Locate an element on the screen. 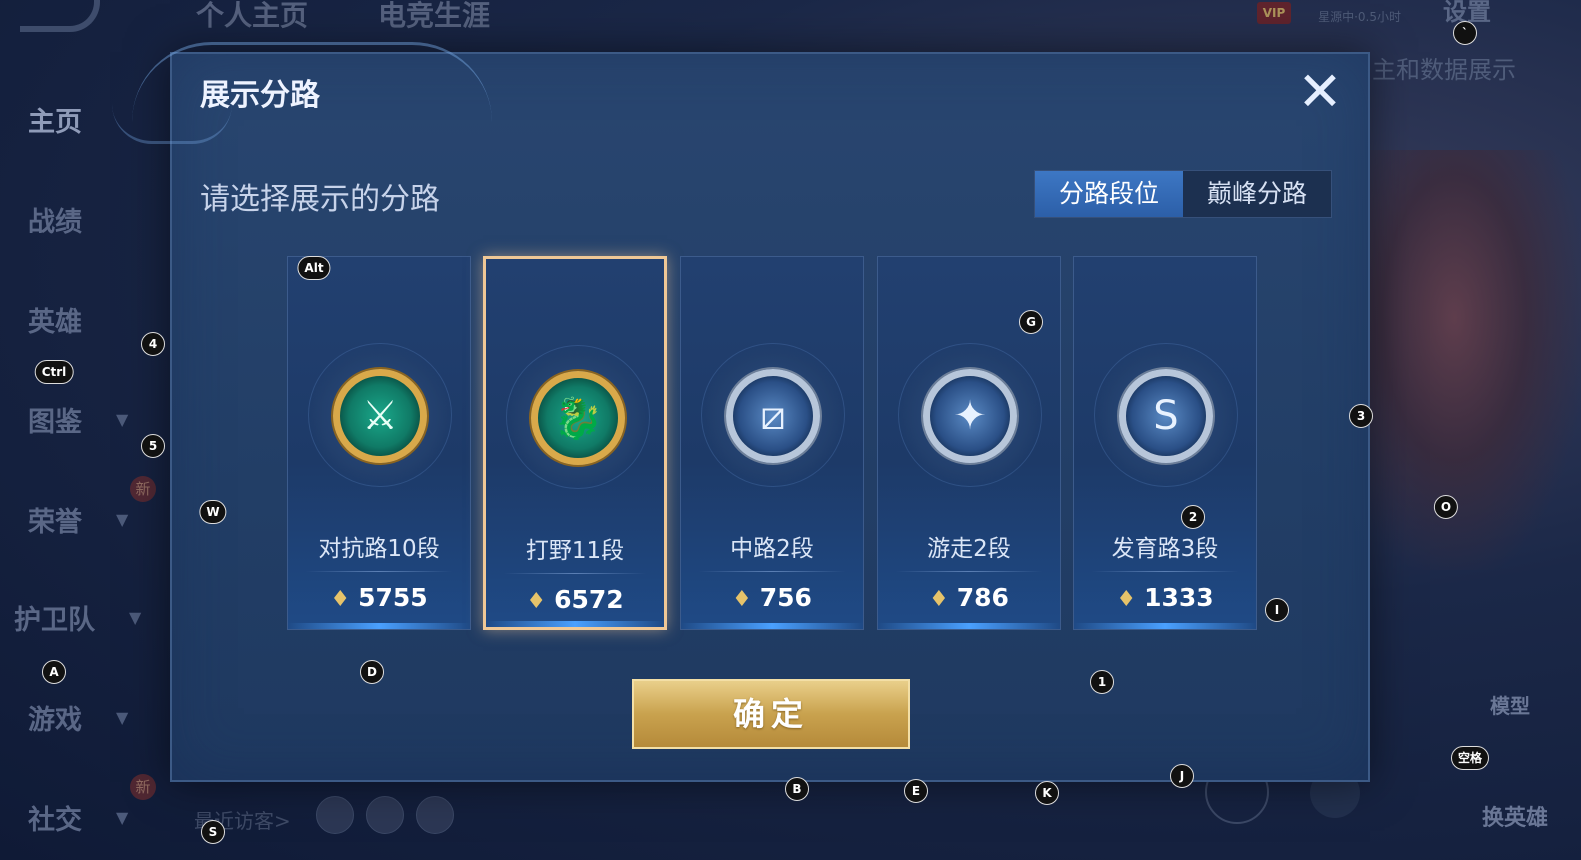  key-hint-backtick: ` is located at coordinates (1465, 33).